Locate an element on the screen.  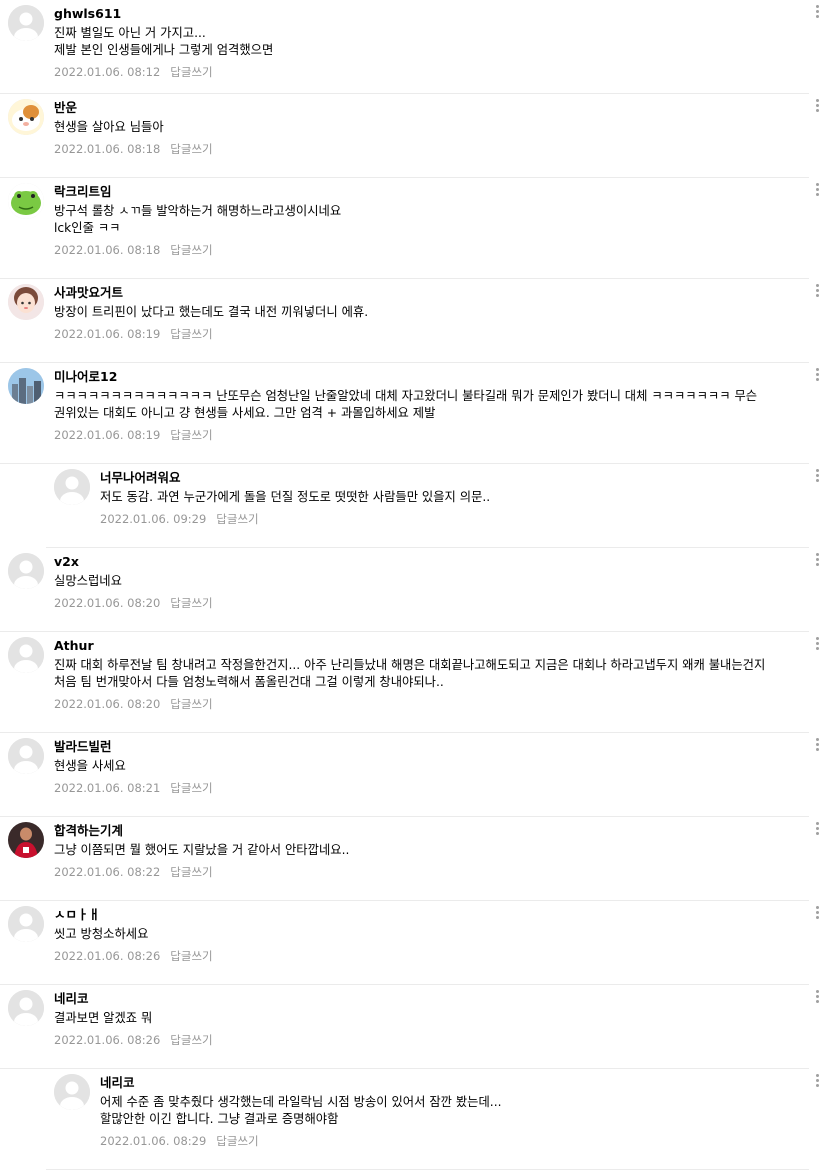
comment-date: 2022.01.06. 08:29 is located at coordinates (153, 1141).